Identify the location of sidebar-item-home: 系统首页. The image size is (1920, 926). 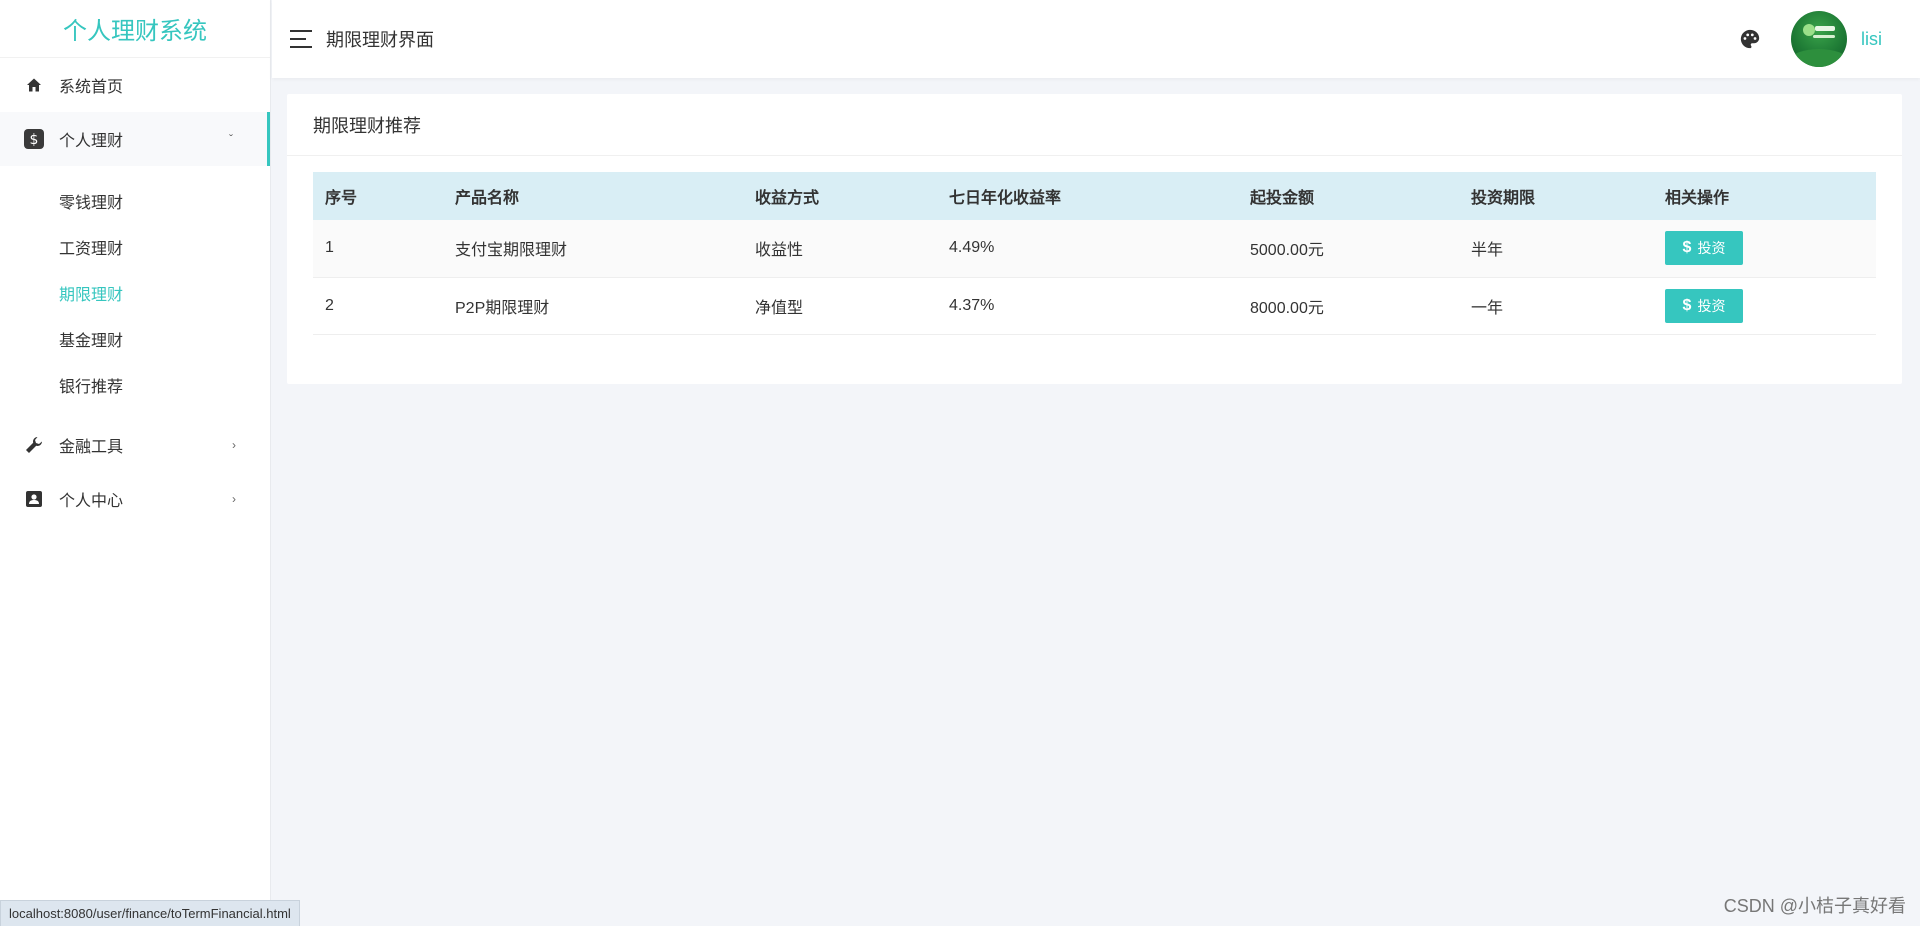
(135, 85).